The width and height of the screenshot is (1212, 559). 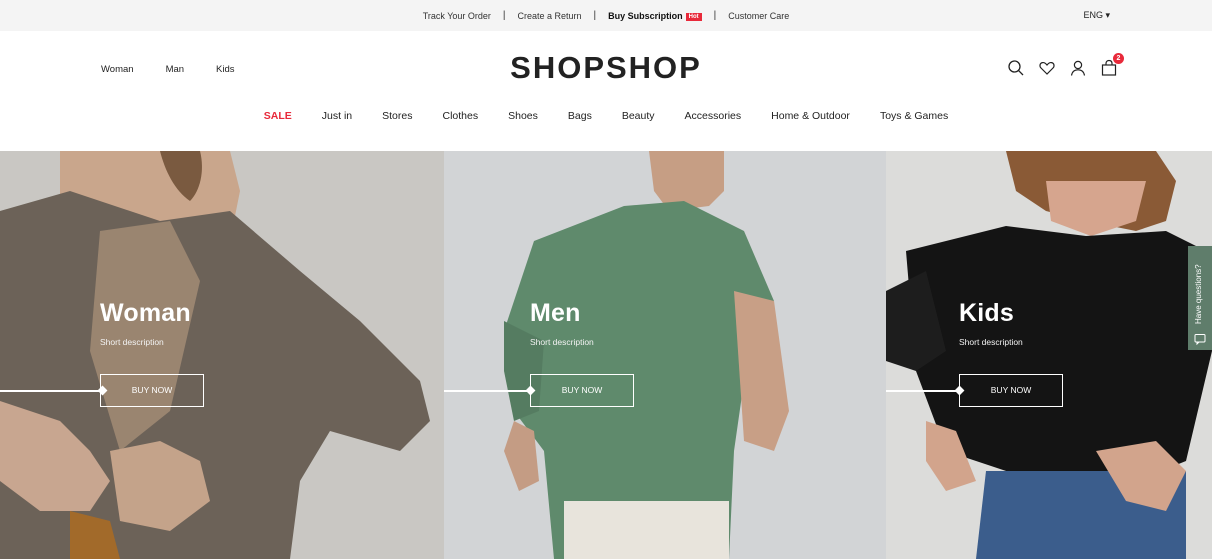 I want to click on panel-description-woman: Short description, so click(x=132, y=342).